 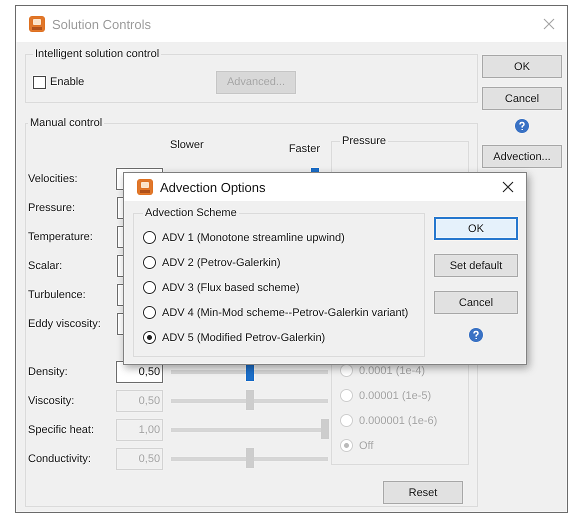 I want to click on group-label: Advection Scheme, so click(x=191, y=213).